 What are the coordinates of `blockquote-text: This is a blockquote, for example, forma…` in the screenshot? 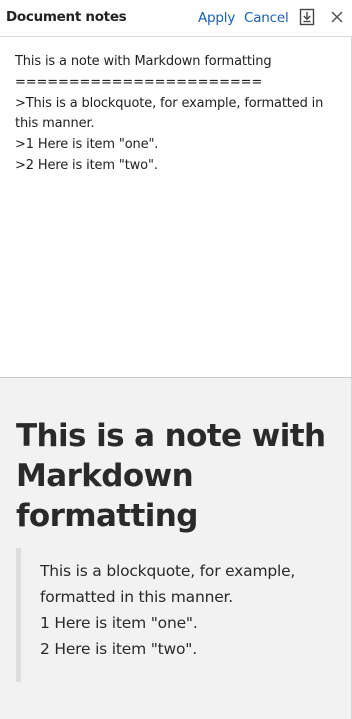 It's located at (168, 584).